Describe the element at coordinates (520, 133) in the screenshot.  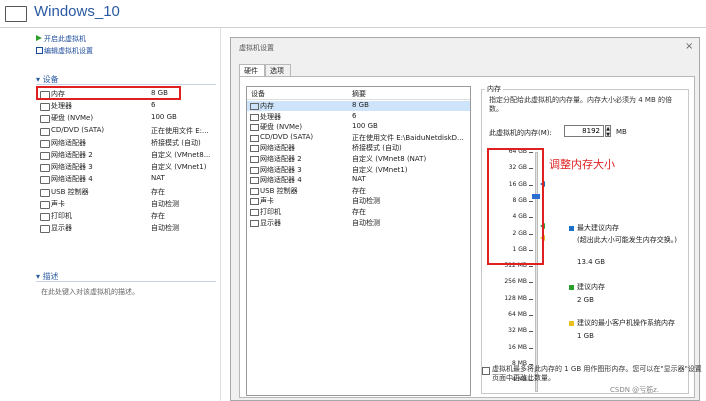
I see `memory-field-label: 此虚拟机的内存(M):` at that location.